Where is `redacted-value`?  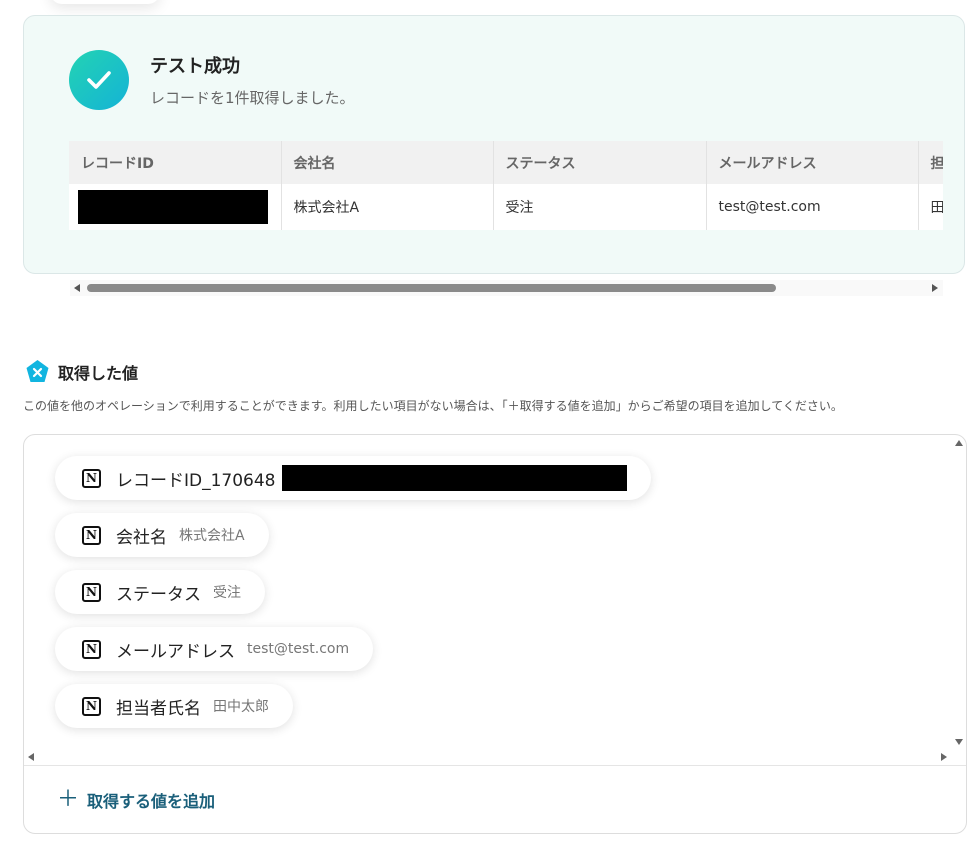 redacted-value is located at coordinates (454, 478).